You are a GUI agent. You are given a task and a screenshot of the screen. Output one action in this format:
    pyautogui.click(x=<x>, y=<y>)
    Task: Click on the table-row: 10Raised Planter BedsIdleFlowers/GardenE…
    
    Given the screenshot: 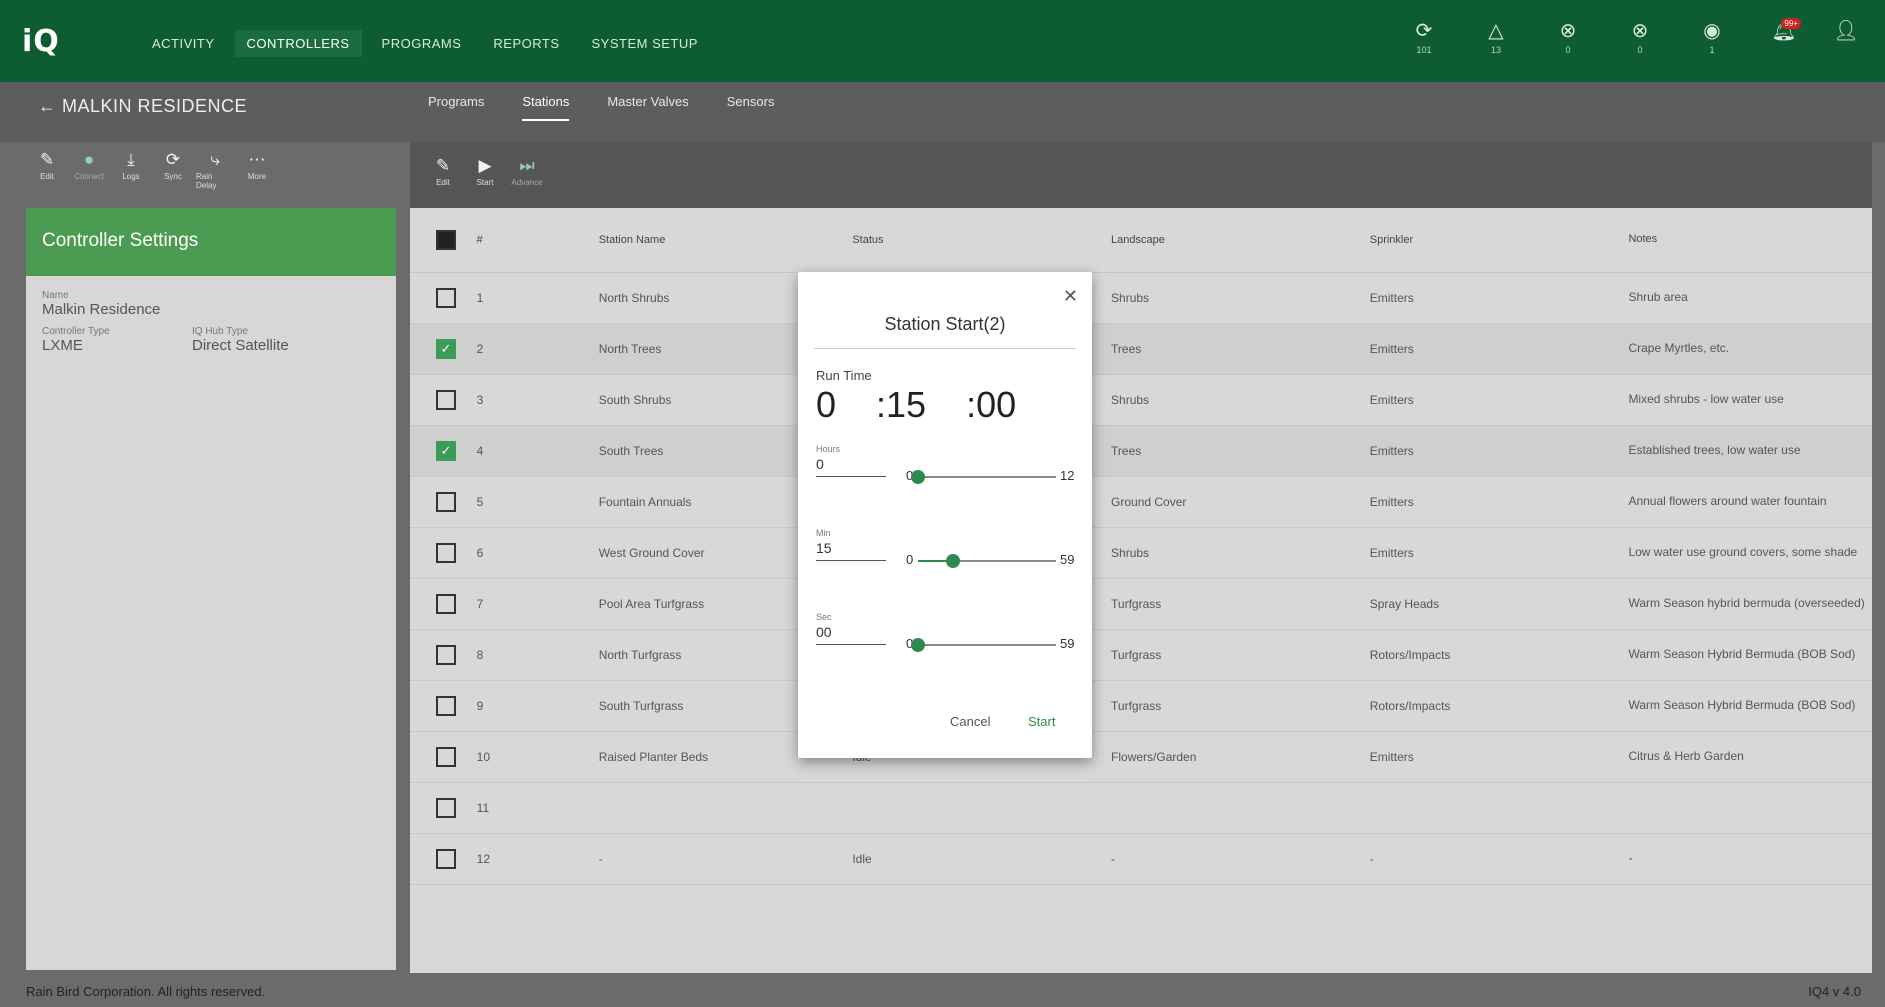 What is the action you would take?
    pyautogui.click(x=1141, y=757)
    